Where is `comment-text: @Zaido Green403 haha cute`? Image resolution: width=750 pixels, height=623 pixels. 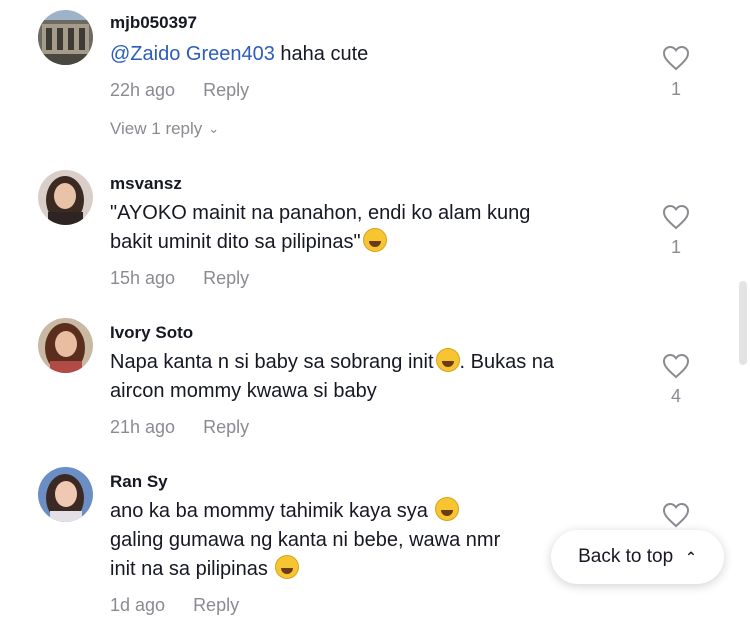 comment-text: @Zaido Green403 haha cute is located at coordinates (345, 54).